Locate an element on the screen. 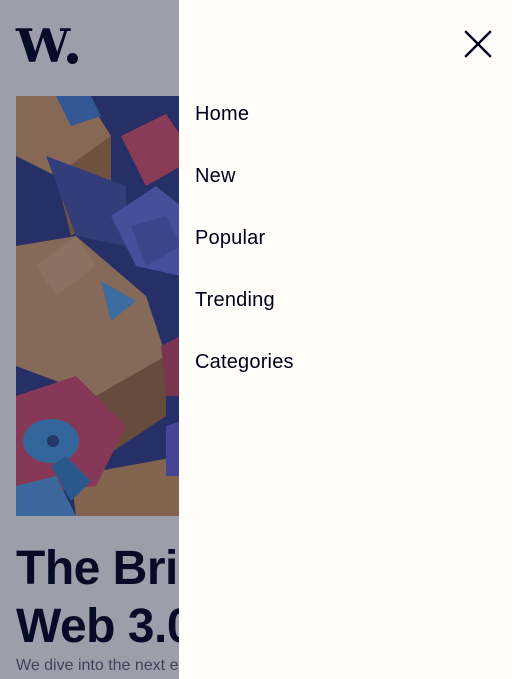  menu-item-popular: Popular is located at coordinates (244, 253).